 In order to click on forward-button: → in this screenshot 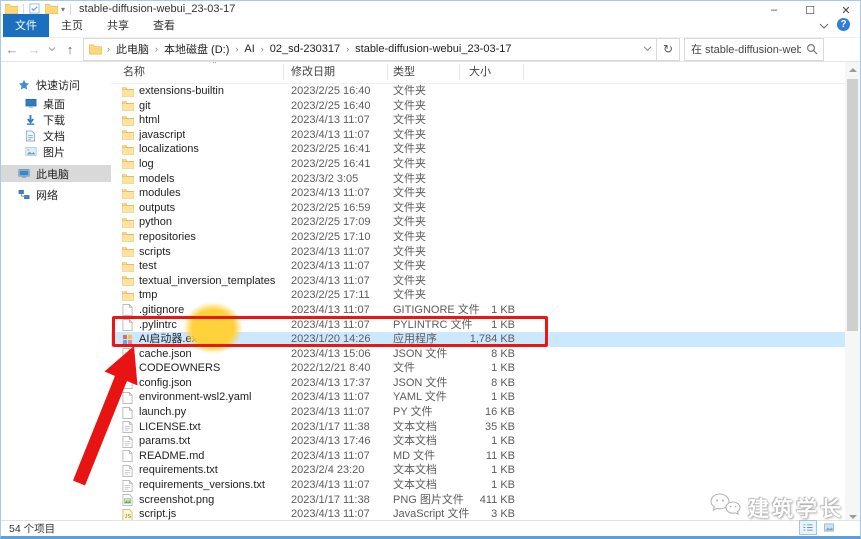, I will do `click(34, 49)`.